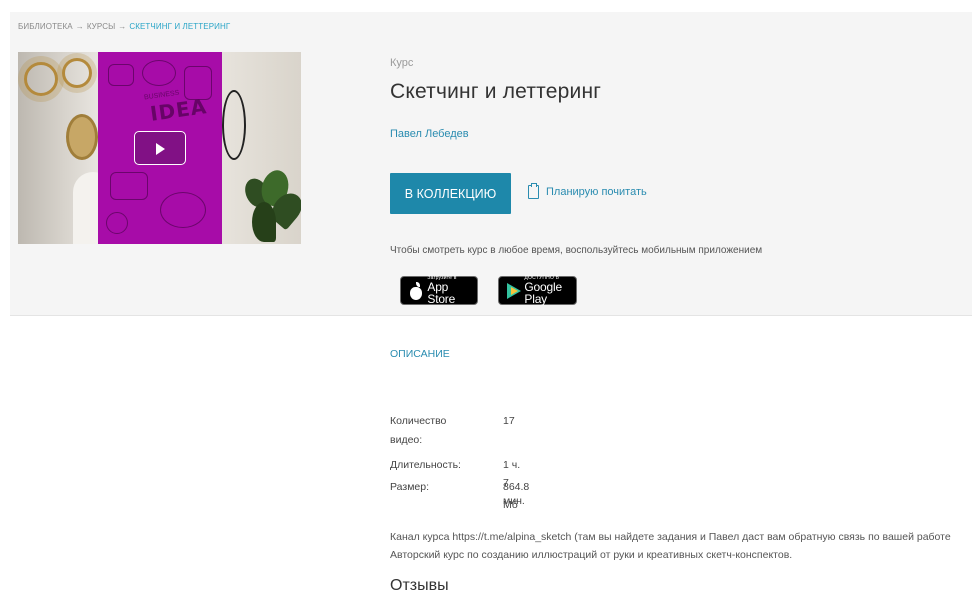 Image resolution: width=972 pixels, height=595 pixels. Describe the element at coordinates (402, 63) in the screenshot. I see `content-type-label: Курс` at that location.